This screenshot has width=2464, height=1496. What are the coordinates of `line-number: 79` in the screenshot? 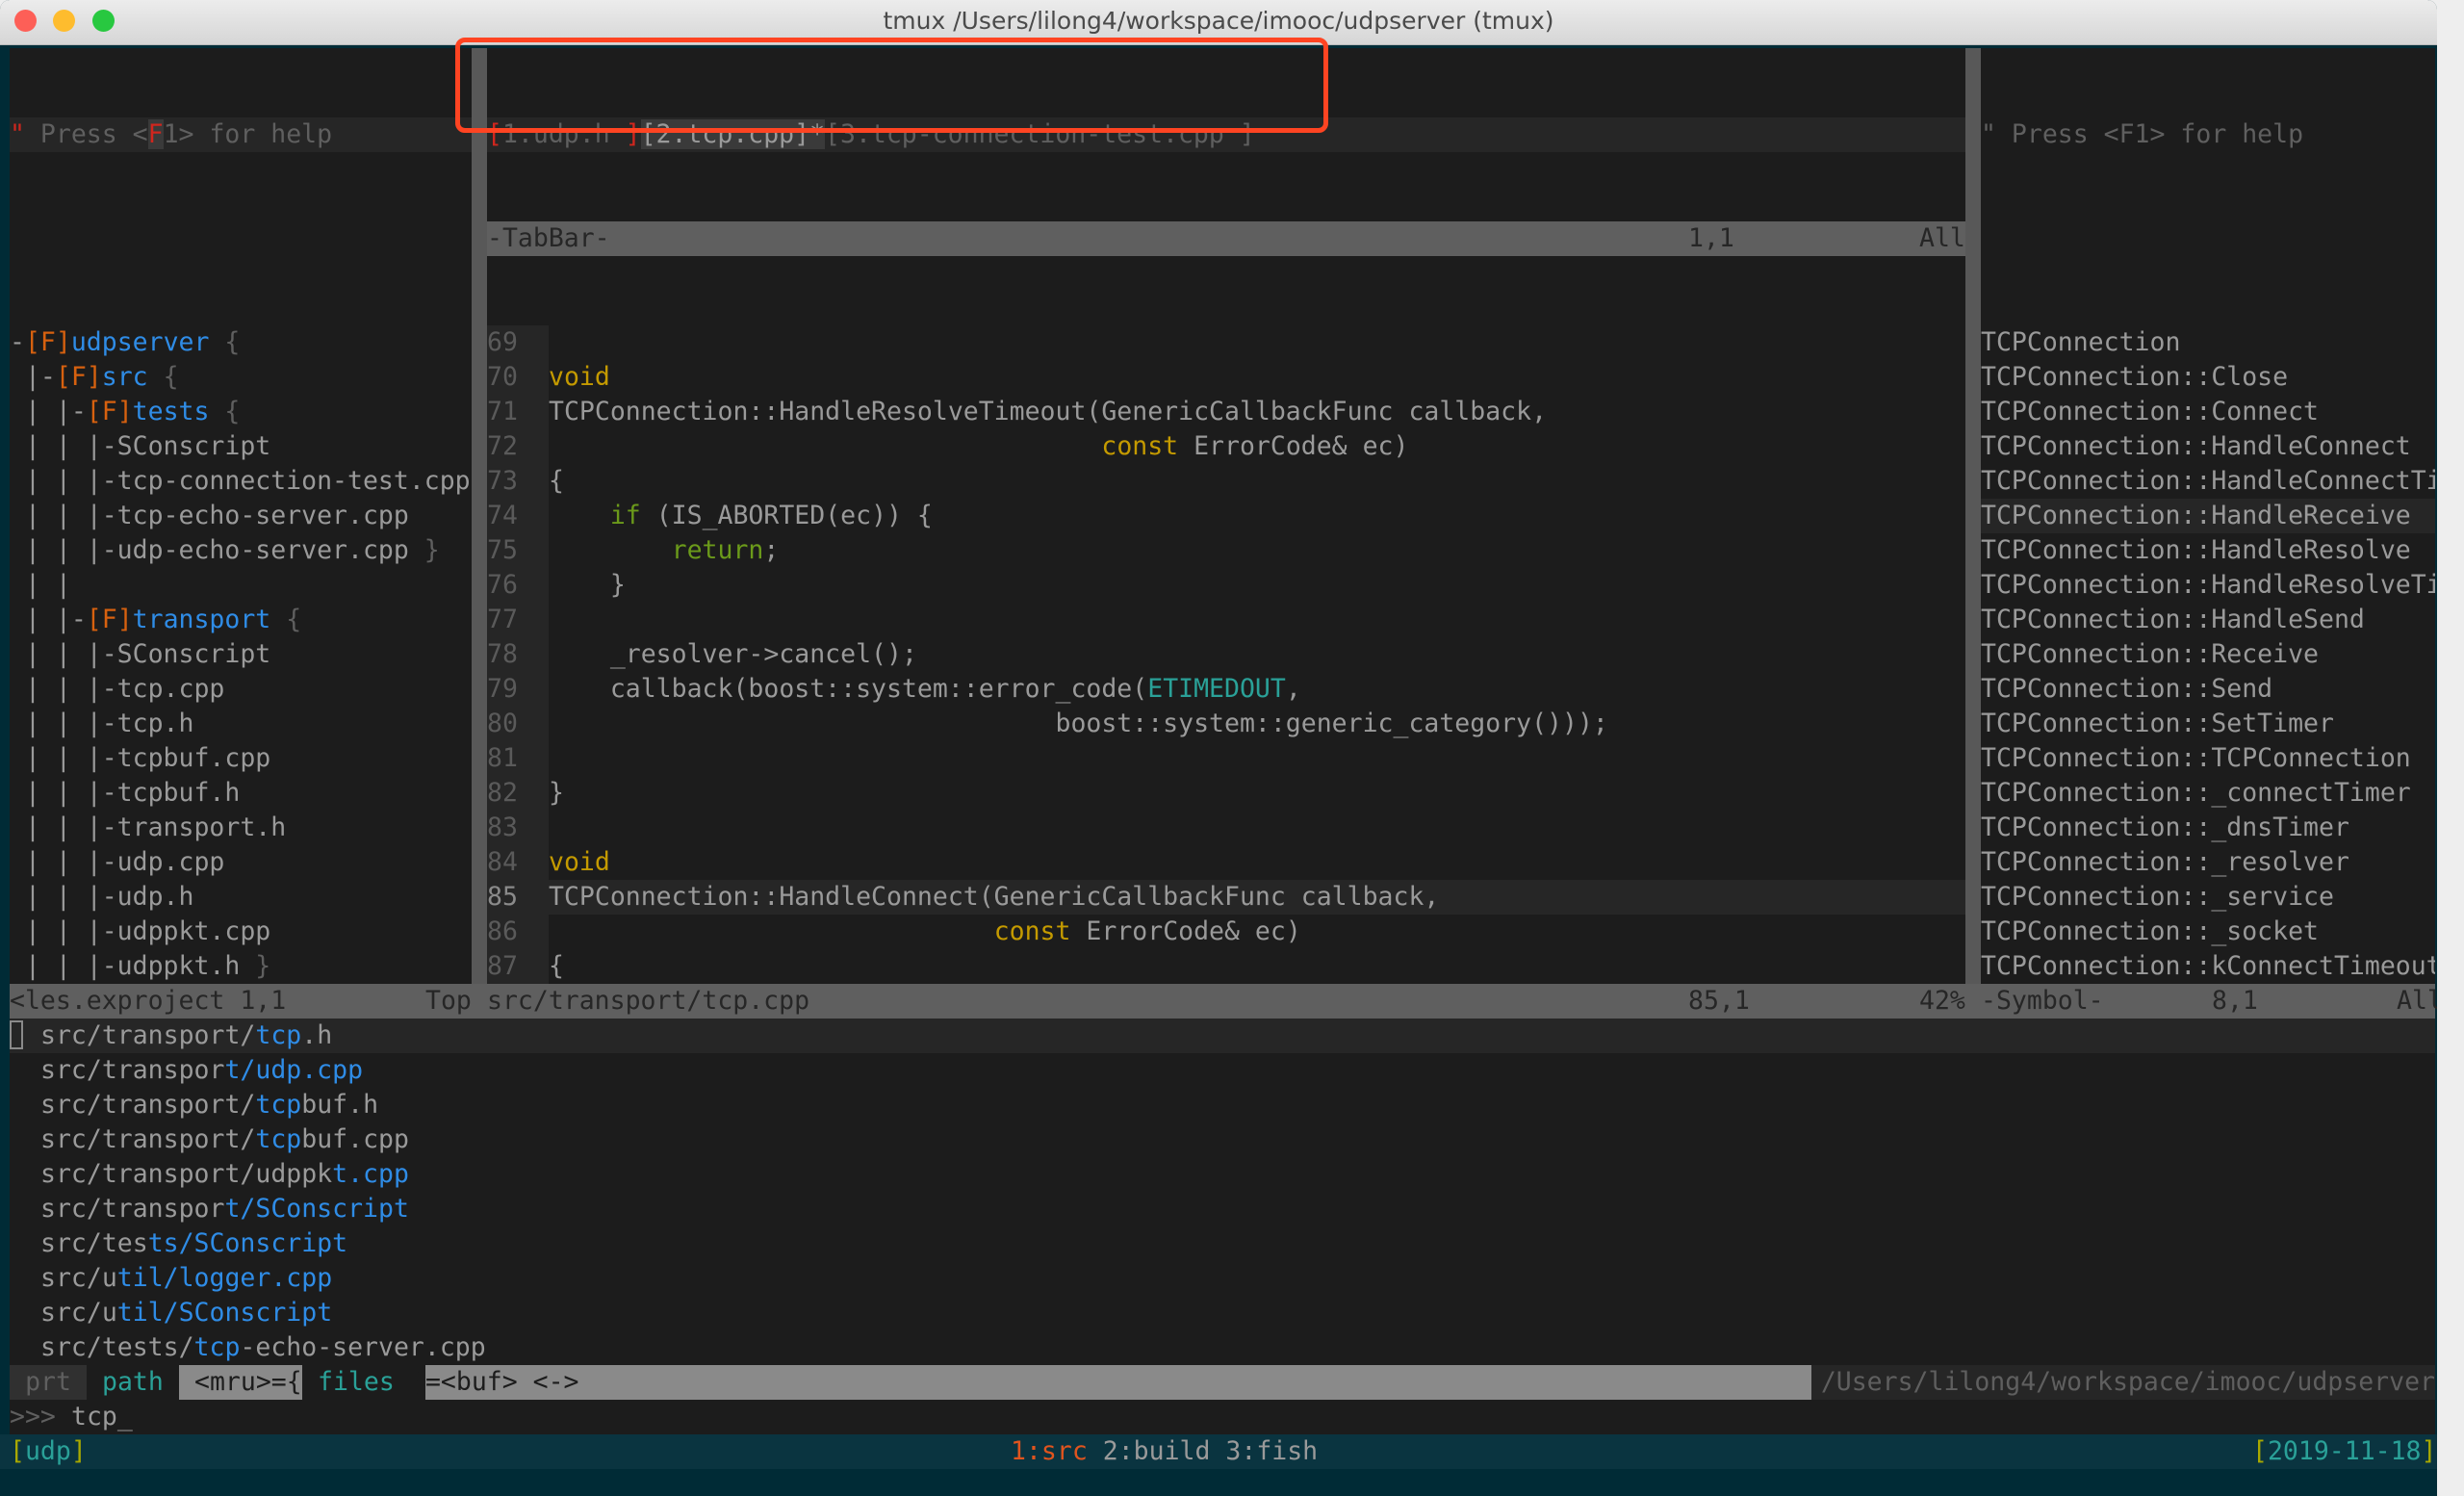 It's located at (518, 689).